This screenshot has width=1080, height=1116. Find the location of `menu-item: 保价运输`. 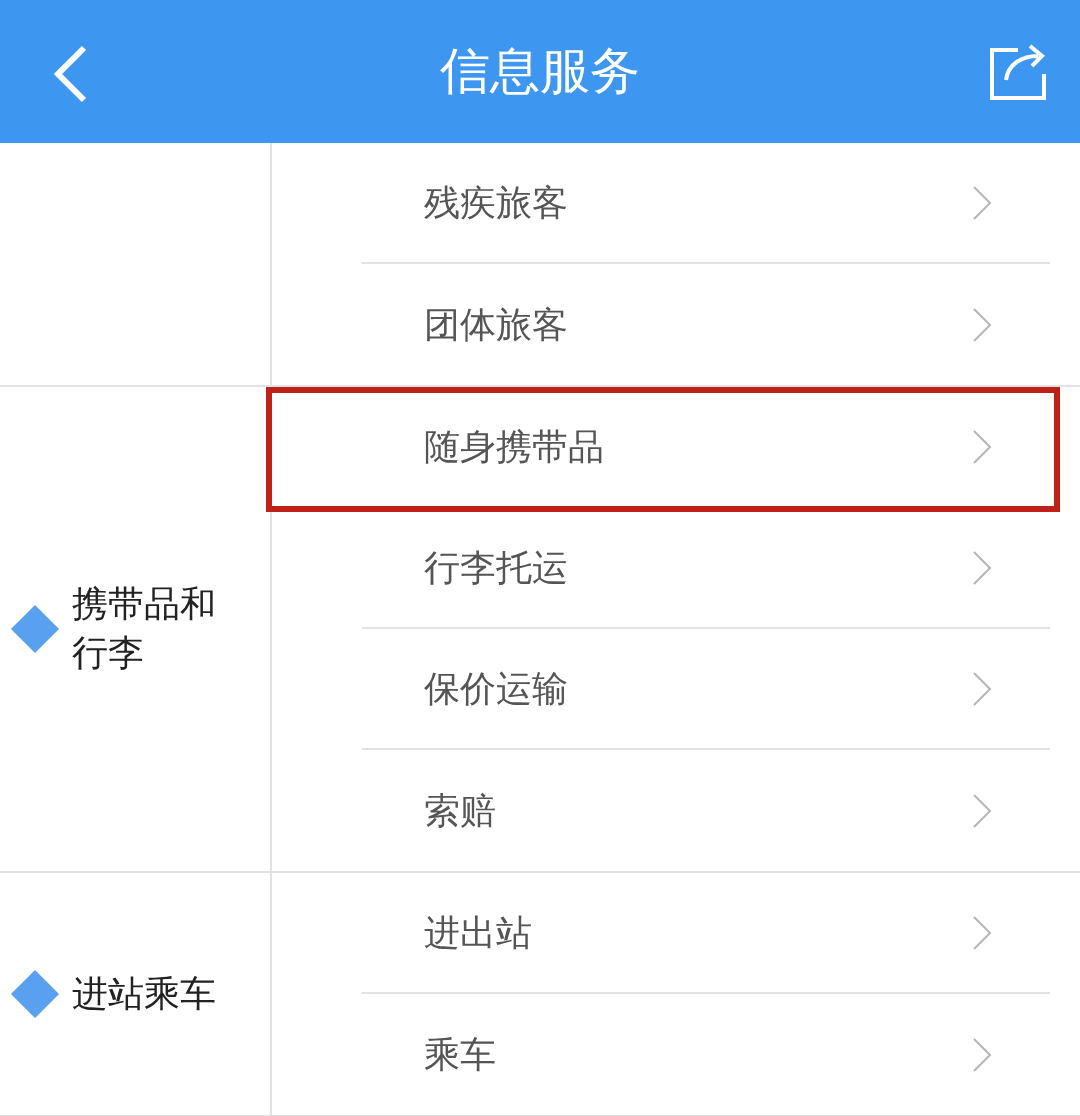

menu-item: 保价运输 is located at coordinates (496, 688).